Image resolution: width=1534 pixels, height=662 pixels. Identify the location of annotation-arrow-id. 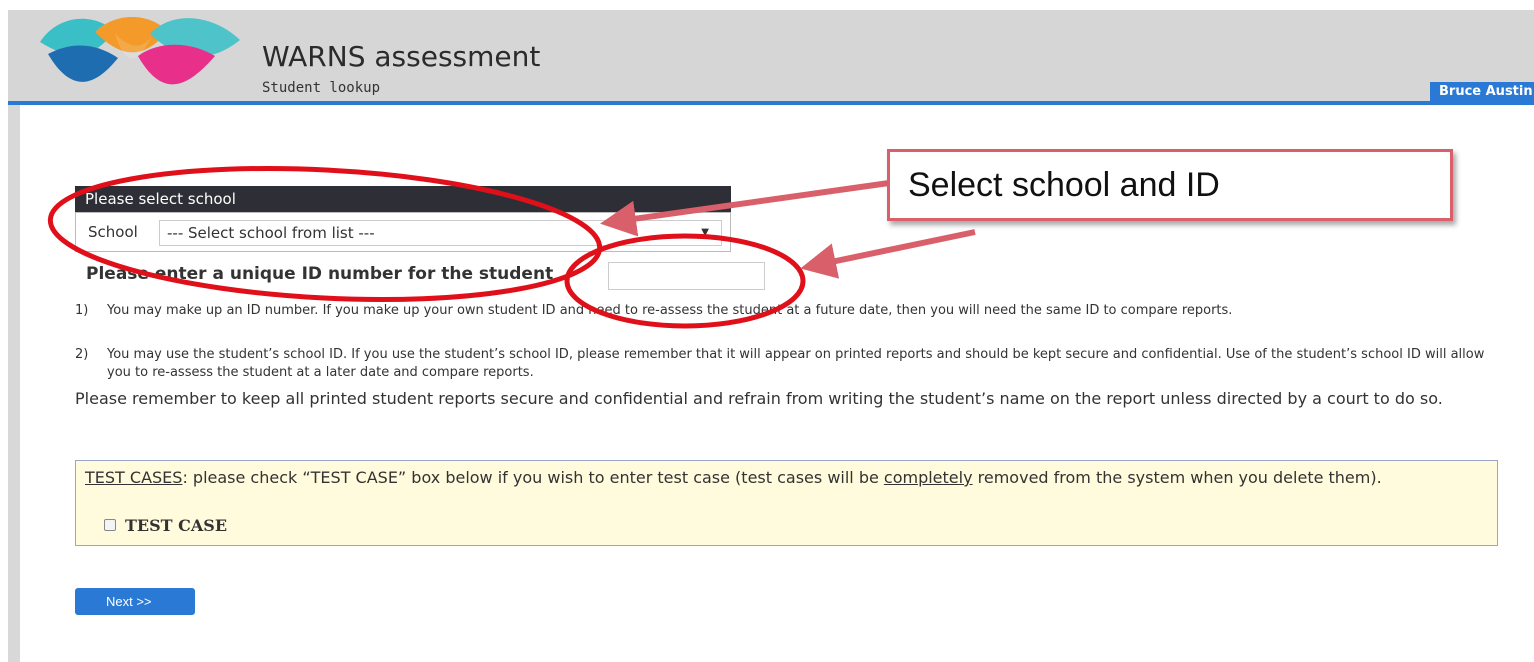
(888, 254).